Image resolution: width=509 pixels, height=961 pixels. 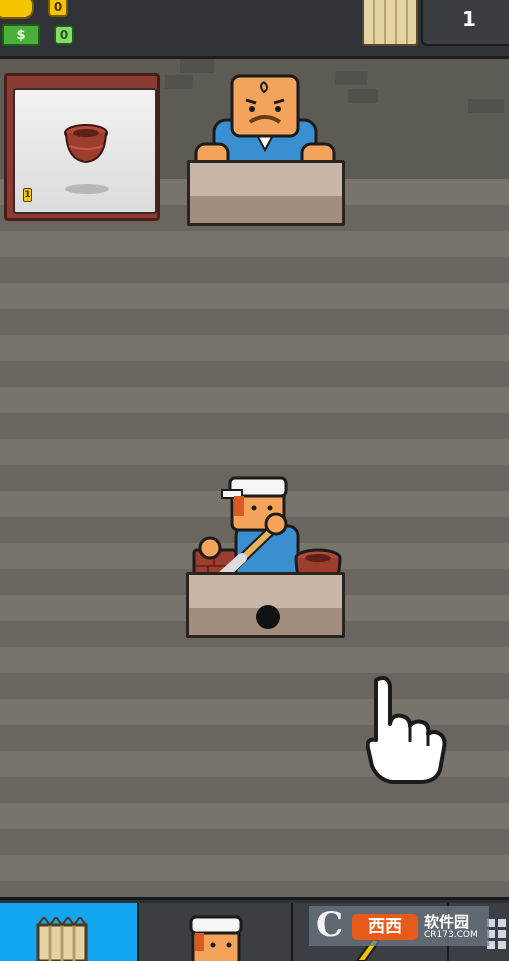 What do you see at coordinates (268, 617) in the screenshot?
I see `counter-hole` at bounding box center [268, 617].